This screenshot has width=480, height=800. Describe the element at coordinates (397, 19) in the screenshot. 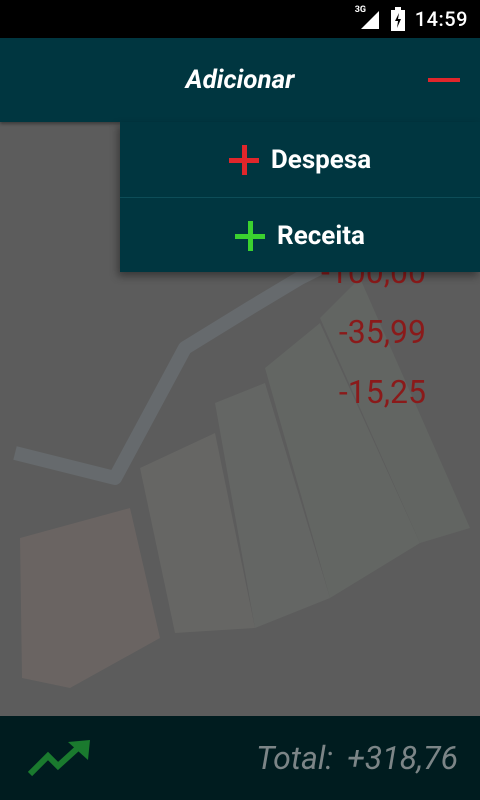

I see `battery-icon` at that location.